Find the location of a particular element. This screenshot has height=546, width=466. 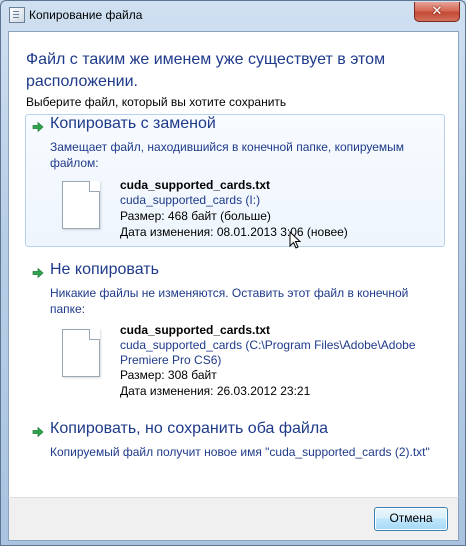

window-title: Копирование файла is located at coordinates (86, 15).